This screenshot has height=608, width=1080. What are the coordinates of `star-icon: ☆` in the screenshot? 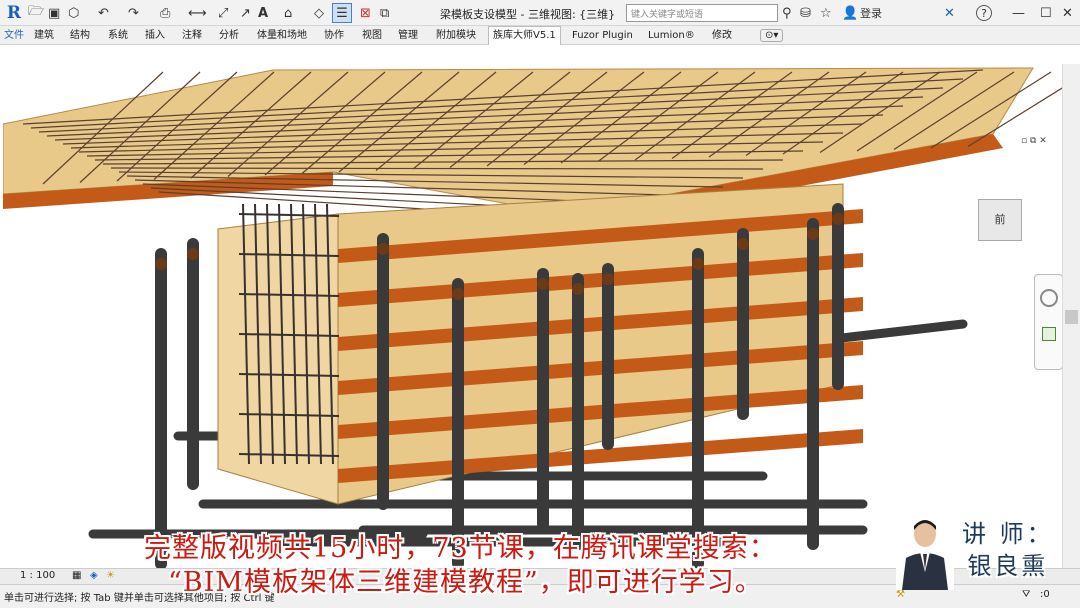 It's located at (826, 13).